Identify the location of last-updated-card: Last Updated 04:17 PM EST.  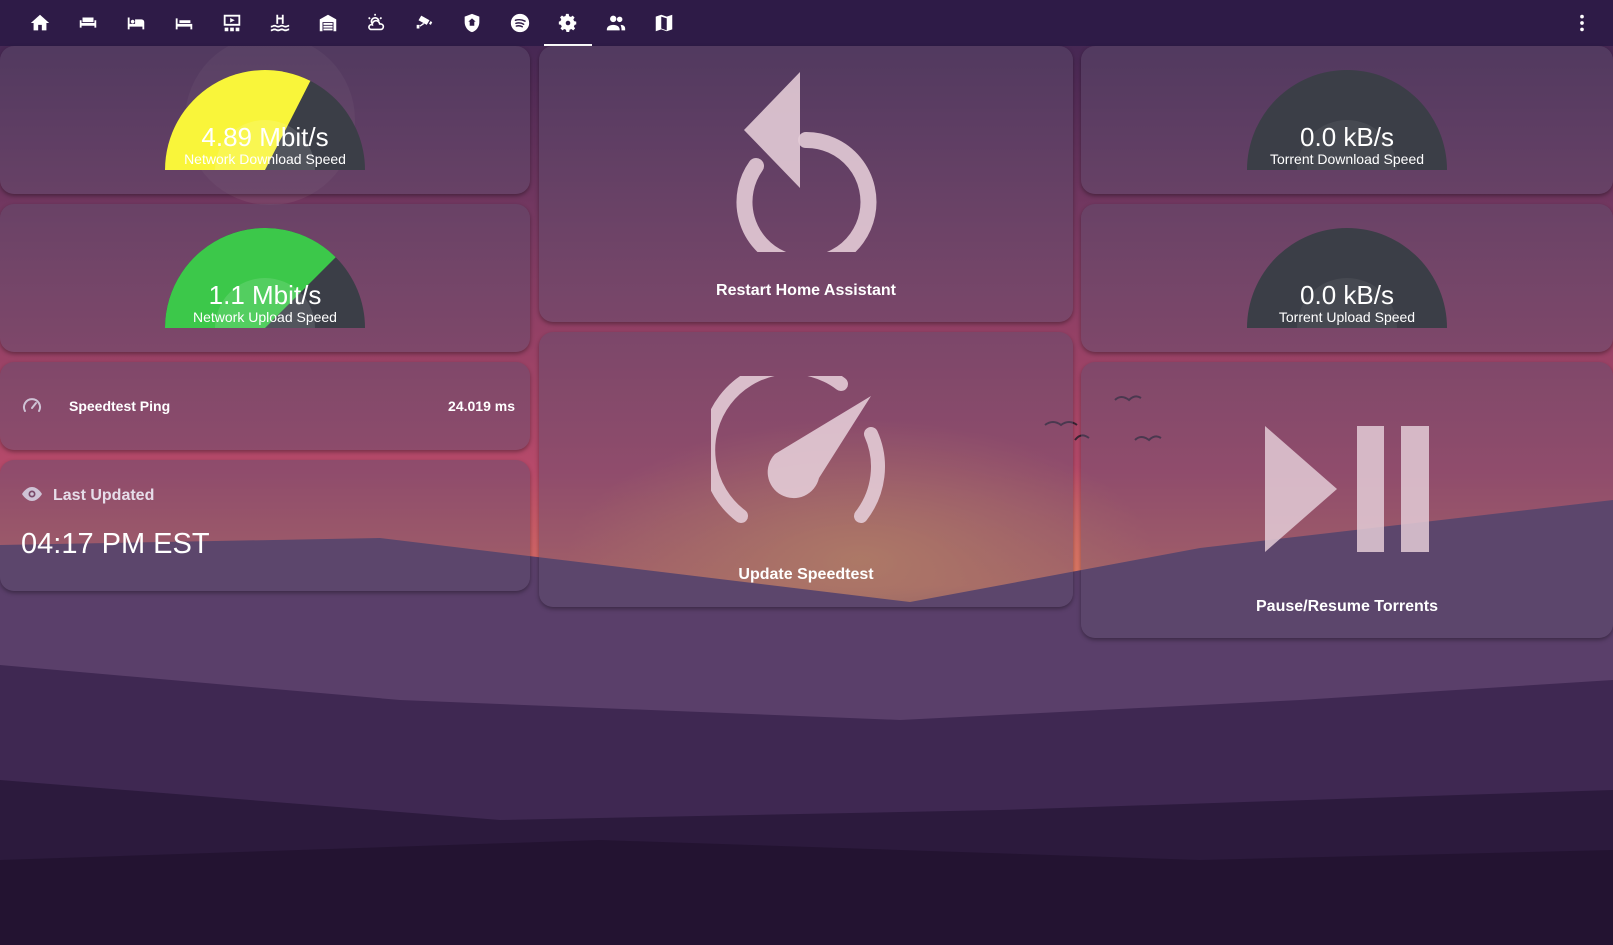
(265, 525).